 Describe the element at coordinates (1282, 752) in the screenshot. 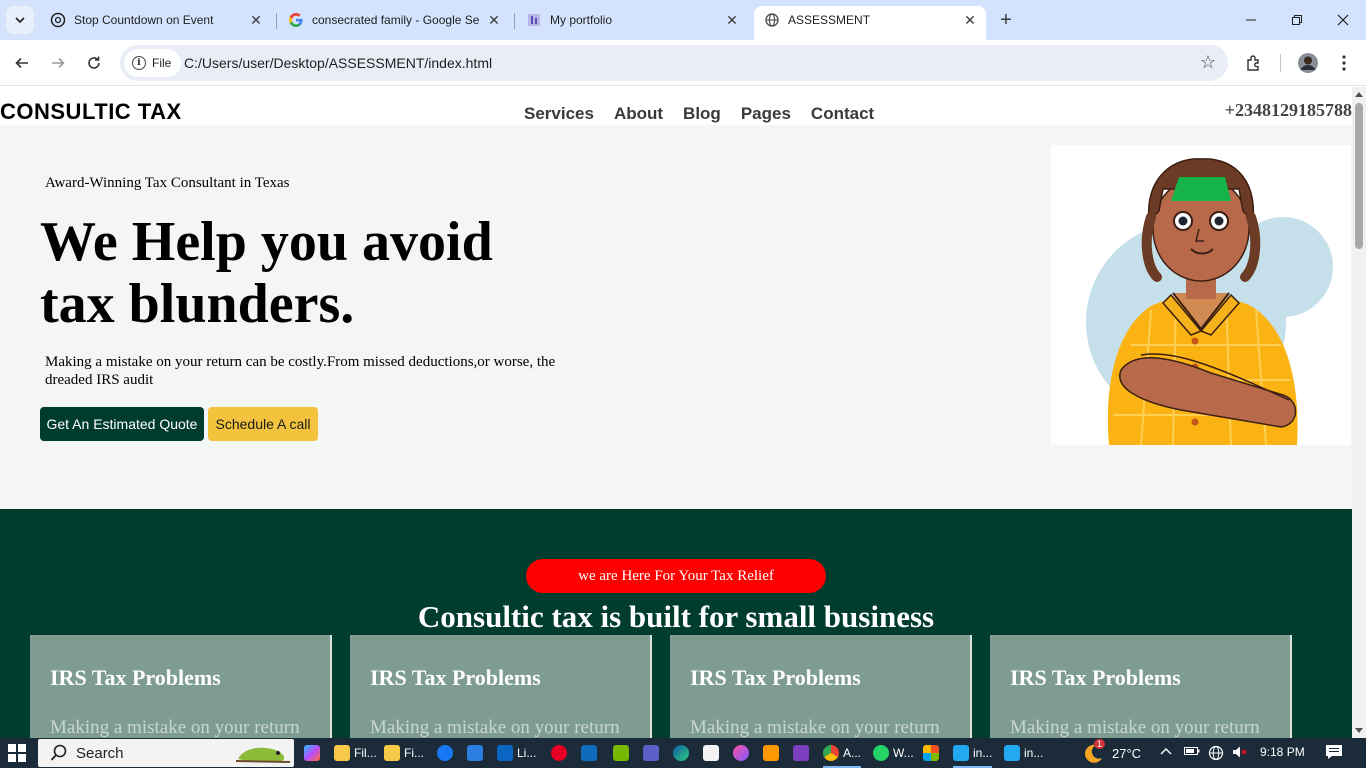

I see `clock-time: 9:18 PM` at that location.